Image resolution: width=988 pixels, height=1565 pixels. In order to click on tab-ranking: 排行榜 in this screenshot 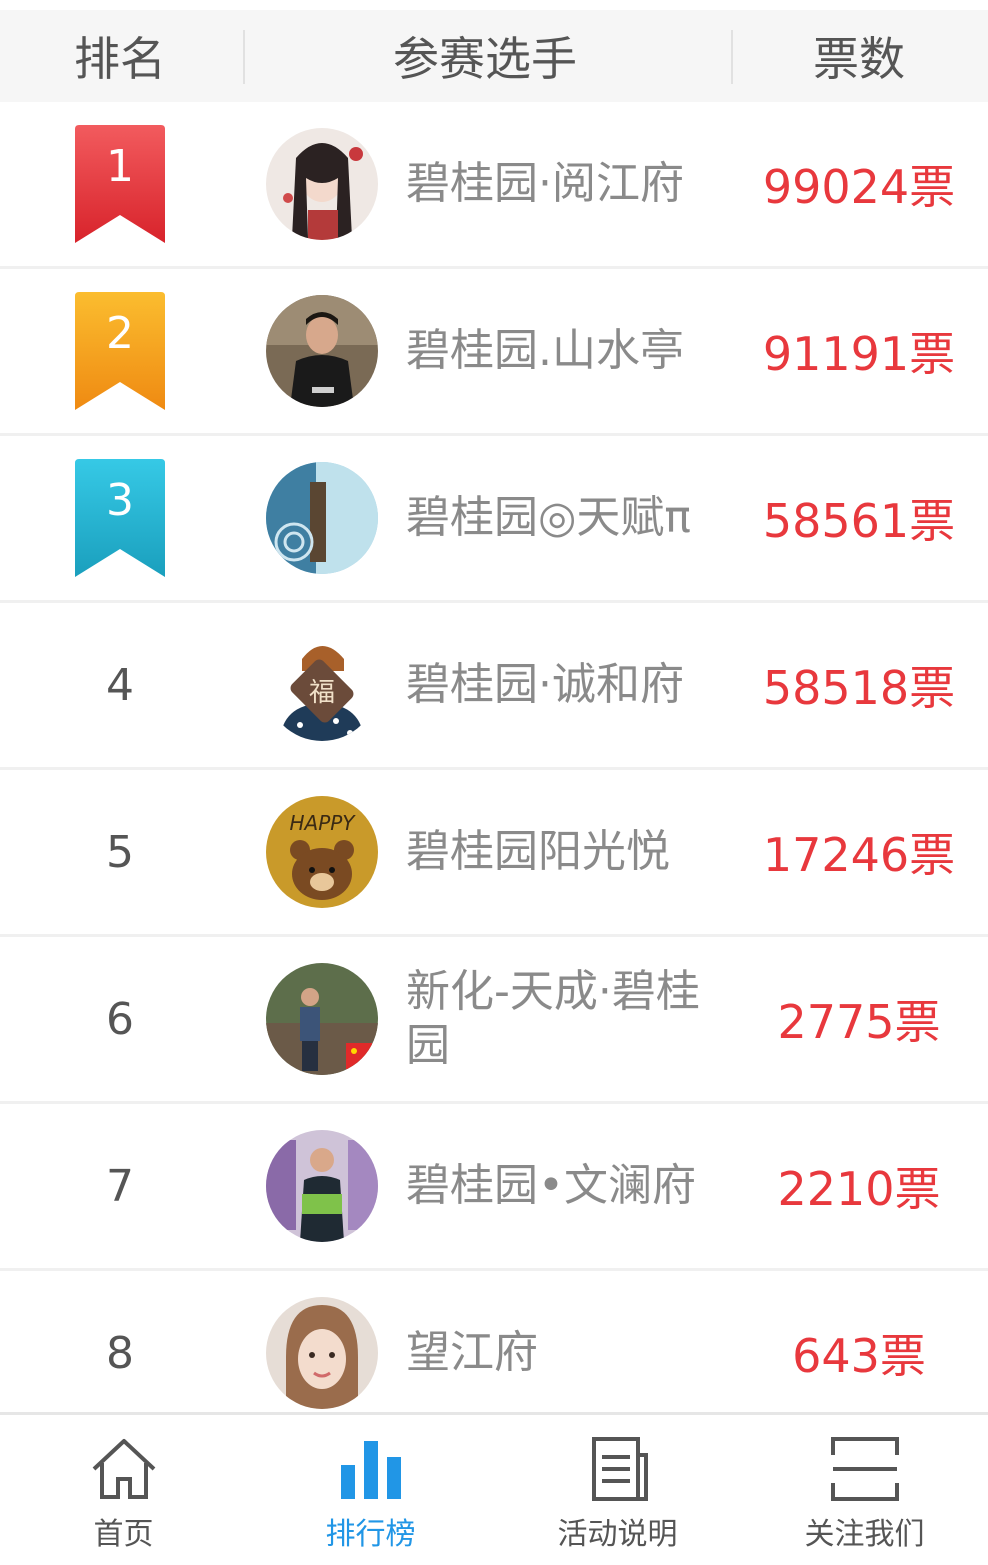, I will do `click(370, 1490)`.